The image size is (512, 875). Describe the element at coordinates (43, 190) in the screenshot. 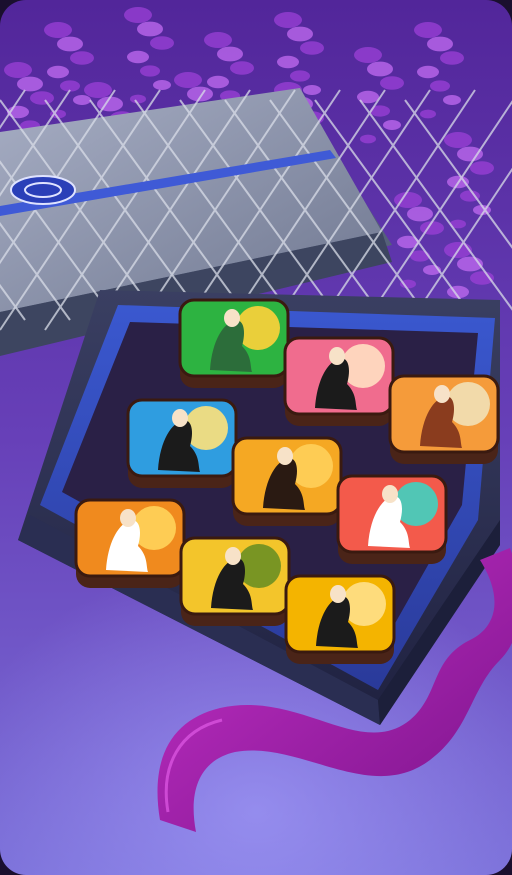

I see `lid-knot-emblem` at that location.